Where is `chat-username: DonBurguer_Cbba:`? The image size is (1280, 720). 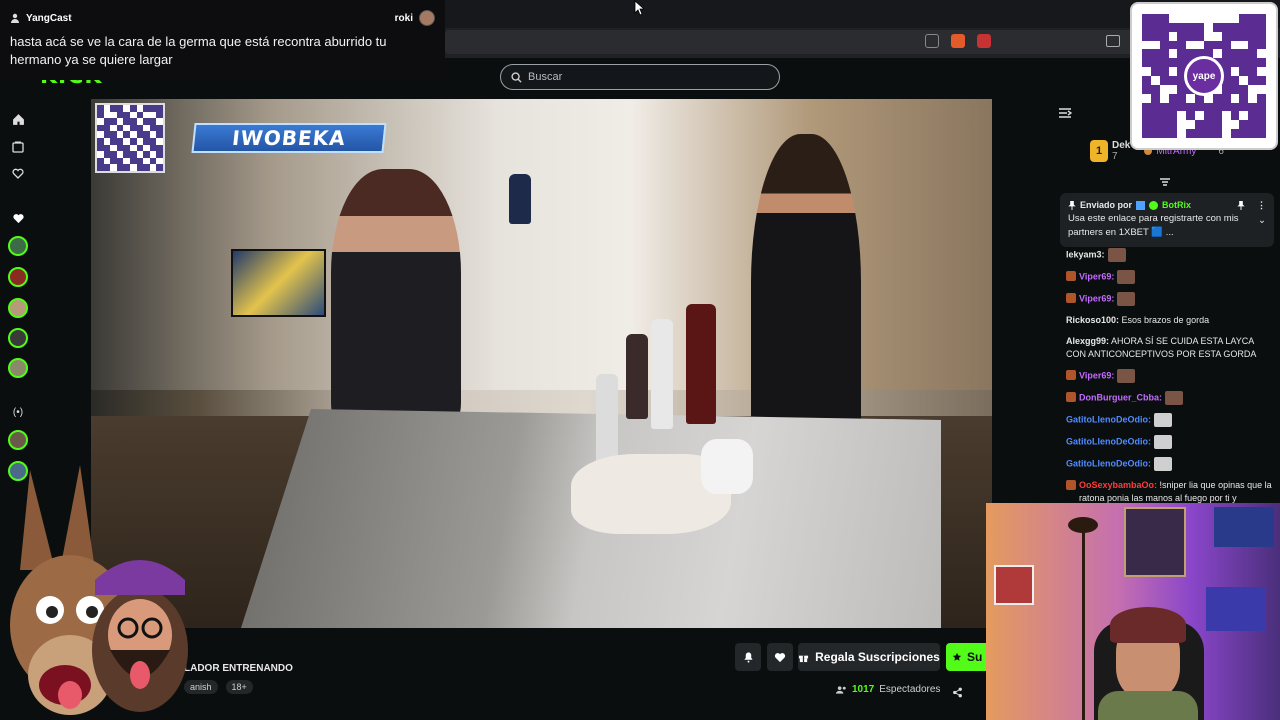
chat-username: DonBurguer_Cbba: is located at coordinates (1120, 397).